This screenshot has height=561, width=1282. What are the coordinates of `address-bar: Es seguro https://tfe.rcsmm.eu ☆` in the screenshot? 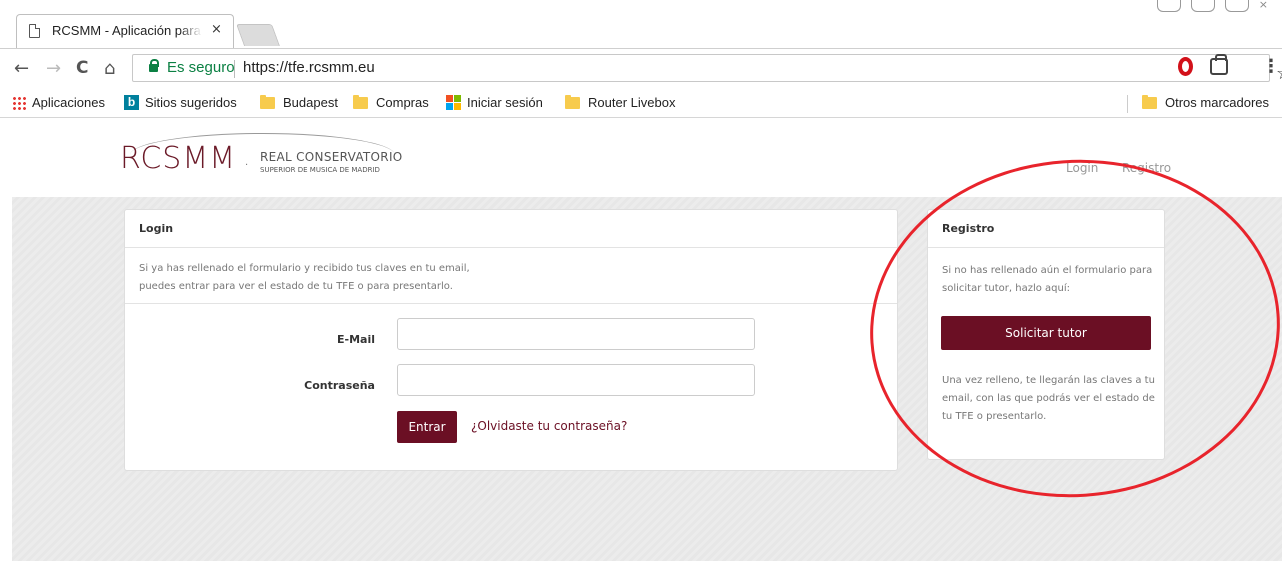 It's located at (707, 69).